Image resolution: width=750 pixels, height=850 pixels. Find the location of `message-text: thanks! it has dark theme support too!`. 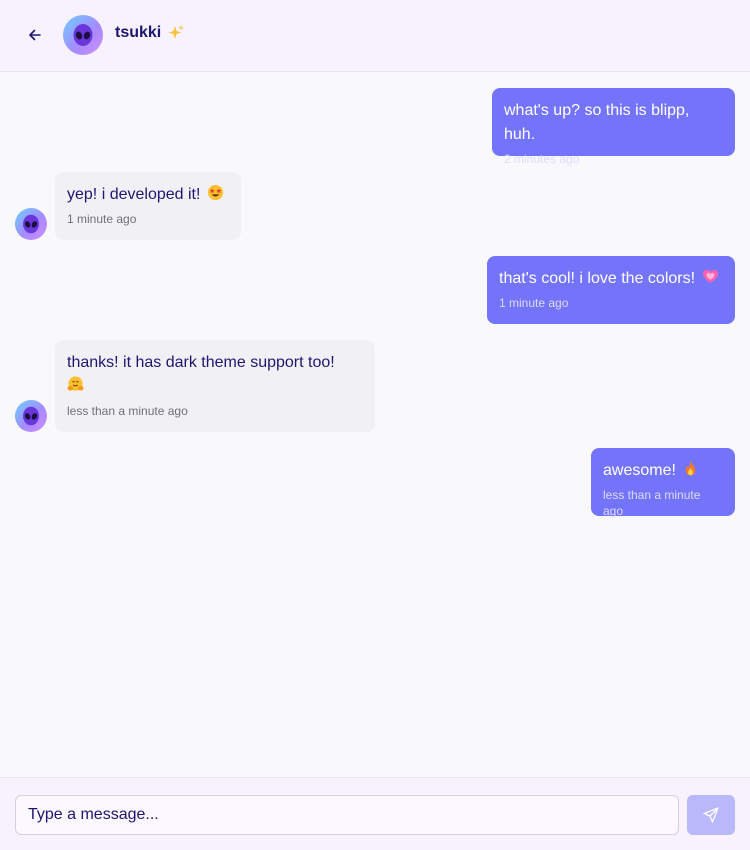

message-text: thanks! it has dark theme support too! is located at coordinates (201, 362).